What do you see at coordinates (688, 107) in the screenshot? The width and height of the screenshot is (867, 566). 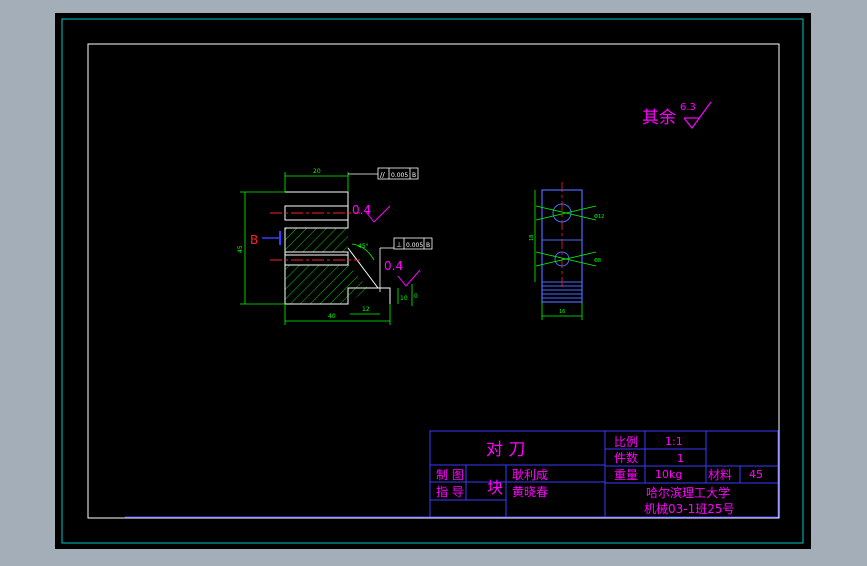 I see `roughness-note-value: 6.3` at bounding box center [688, 107].